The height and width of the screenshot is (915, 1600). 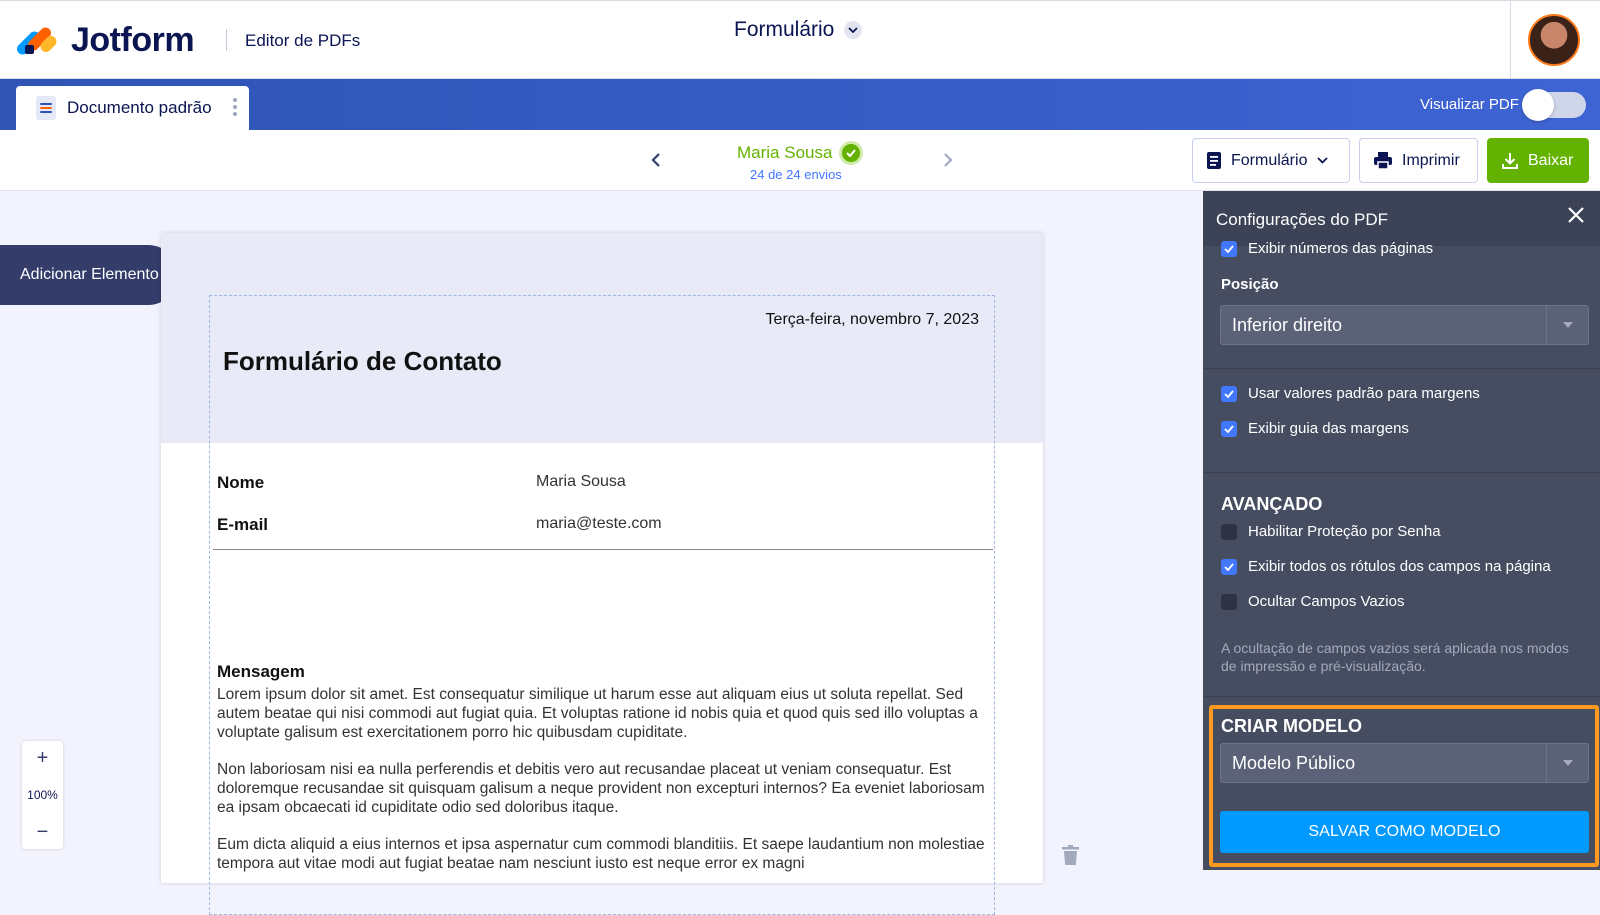 I want to click on download-button: Baixar, so click(x=1538, y=160).